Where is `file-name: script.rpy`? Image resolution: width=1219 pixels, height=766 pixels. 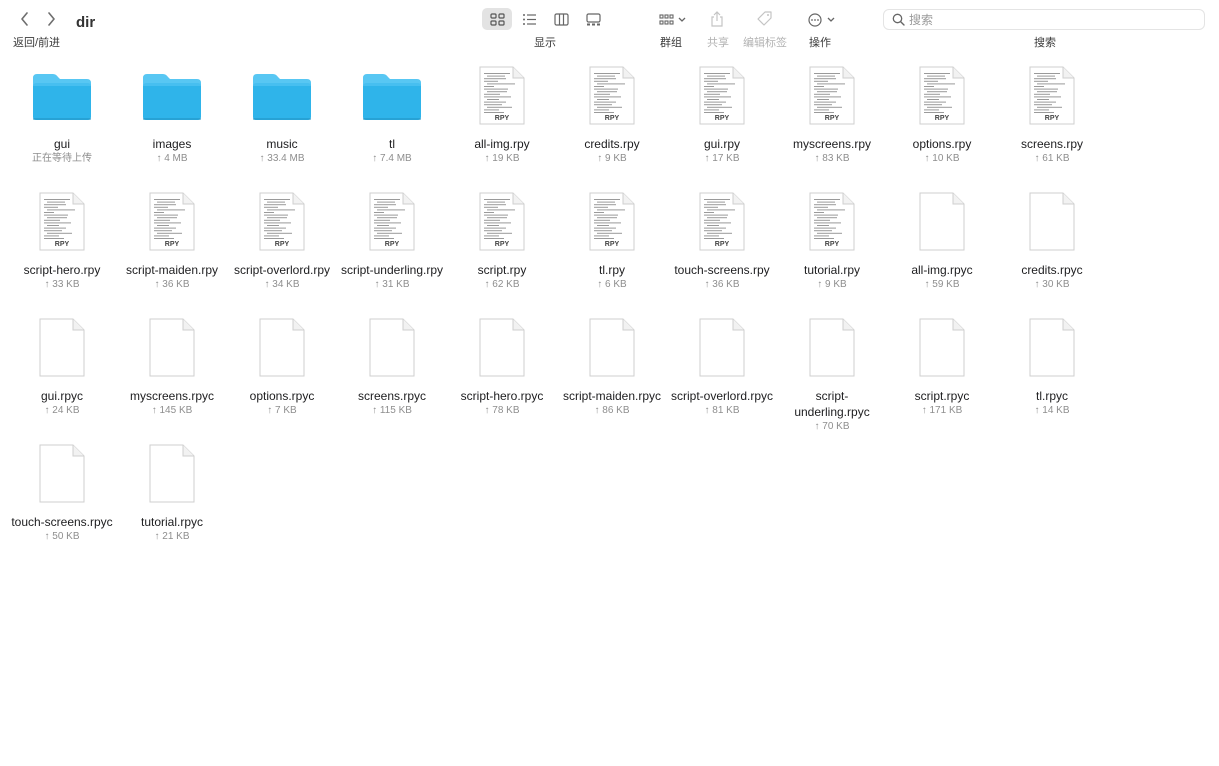 file-name: script.rpy is located at coordinates (502, 270).